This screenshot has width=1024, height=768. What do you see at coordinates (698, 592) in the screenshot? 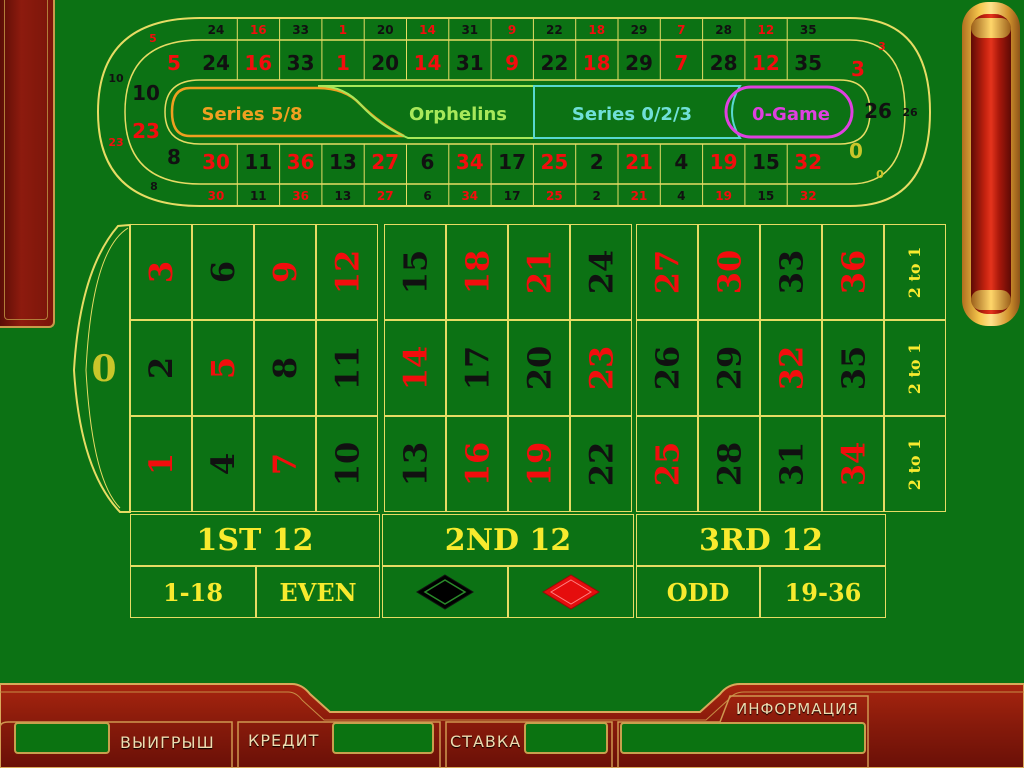
I see `odd-bet: ODD` at bounding box center [698, 592].